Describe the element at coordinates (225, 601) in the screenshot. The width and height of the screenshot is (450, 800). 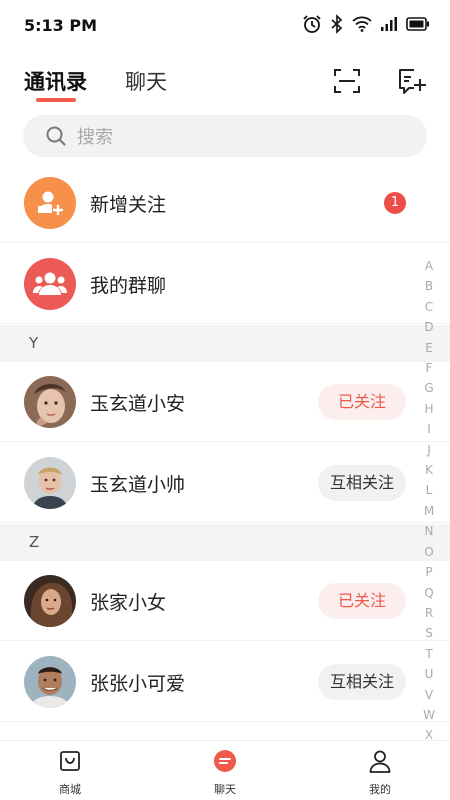
I see `contact-row: 张家小女 已关注` at that location.